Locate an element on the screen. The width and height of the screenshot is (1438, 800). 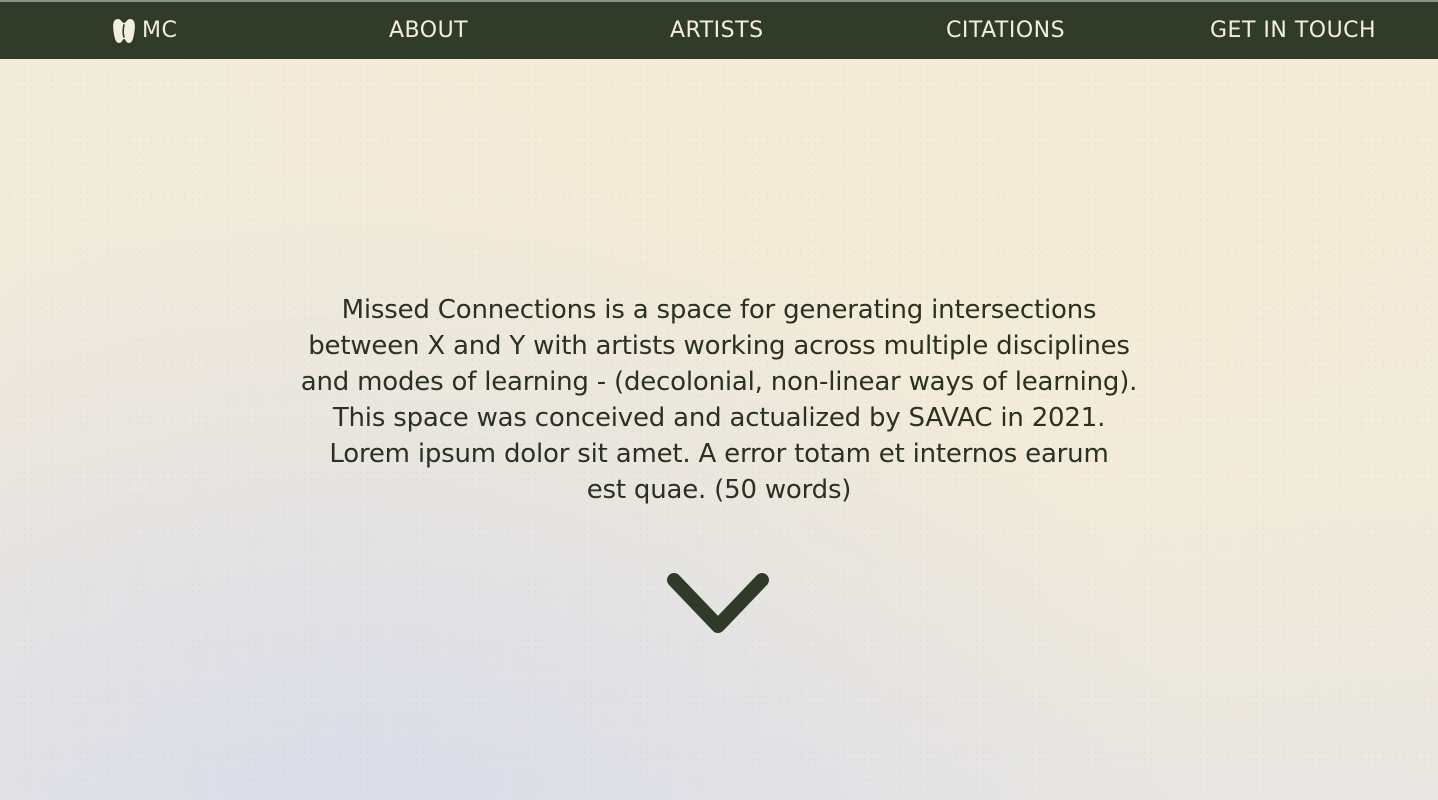
home-link: MC is located at coordinates (144, 30).